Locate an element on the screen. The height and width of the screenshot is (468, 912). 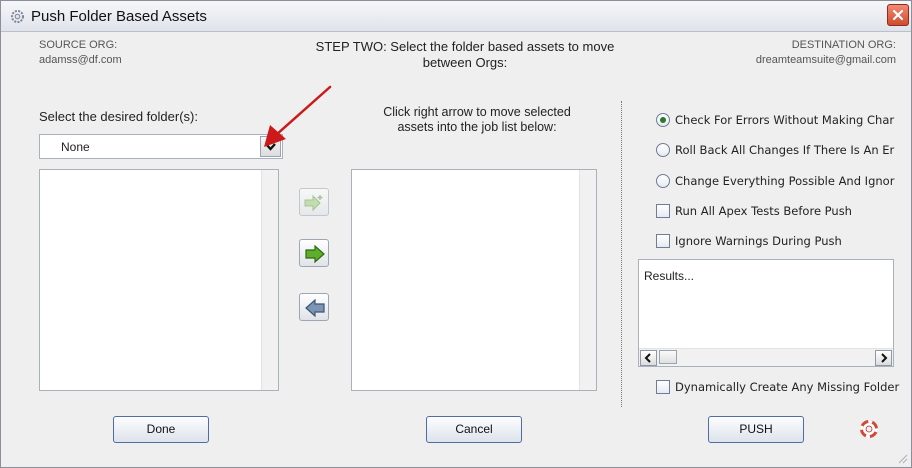
check-run-apex-tests-label: Run All Apex Tests Before Push is located at coordinates (763, 211).